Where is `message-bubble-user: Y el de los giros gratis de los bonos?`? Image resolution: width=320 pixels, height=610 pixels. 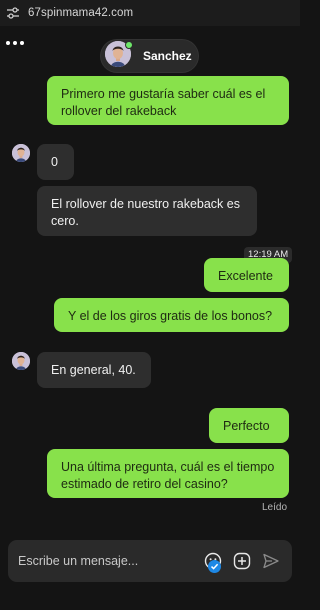 message-bubble-user: Y el de los giros gratis de los bonos? is located at coordinates (171, 315).